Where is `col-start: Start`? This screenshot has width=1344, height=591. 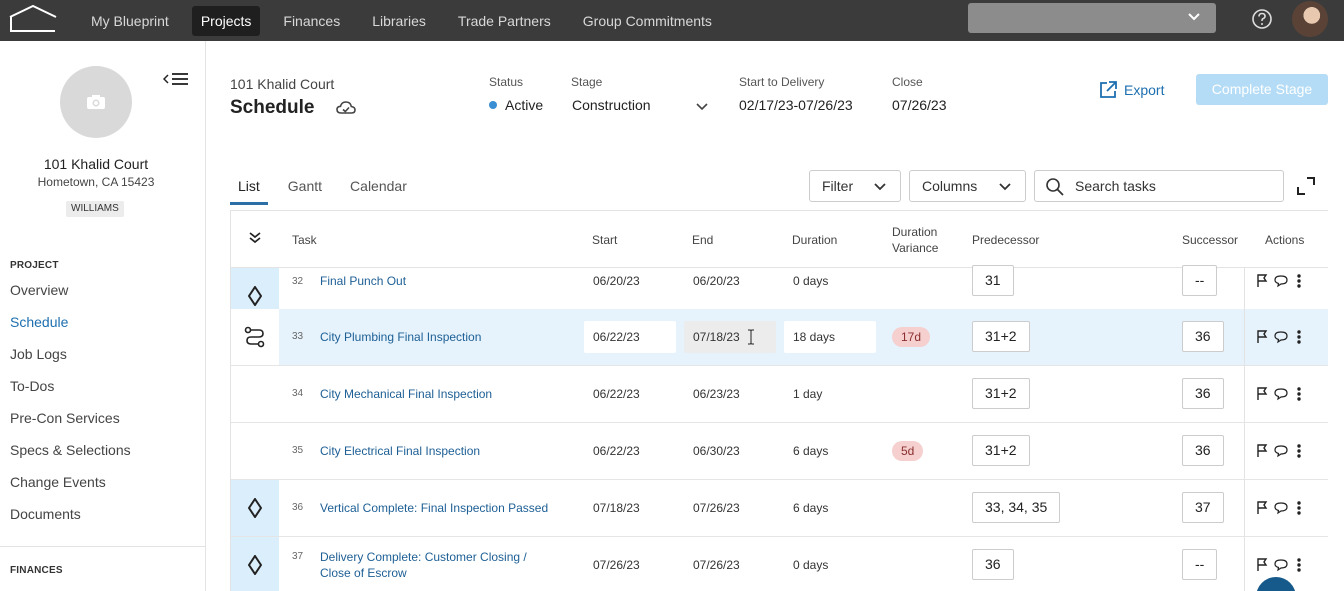 col-start: Start is located at coordinates (604, 240).